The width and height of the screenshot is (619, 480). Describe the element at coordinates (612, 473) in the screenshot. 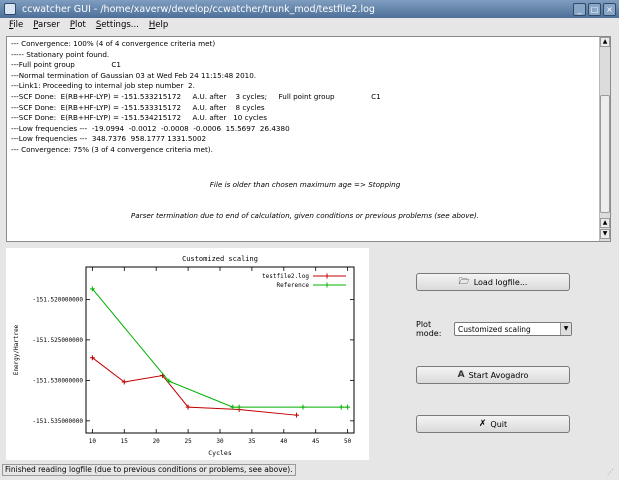

I see `resize-grip-icon: ⋰` at that location.